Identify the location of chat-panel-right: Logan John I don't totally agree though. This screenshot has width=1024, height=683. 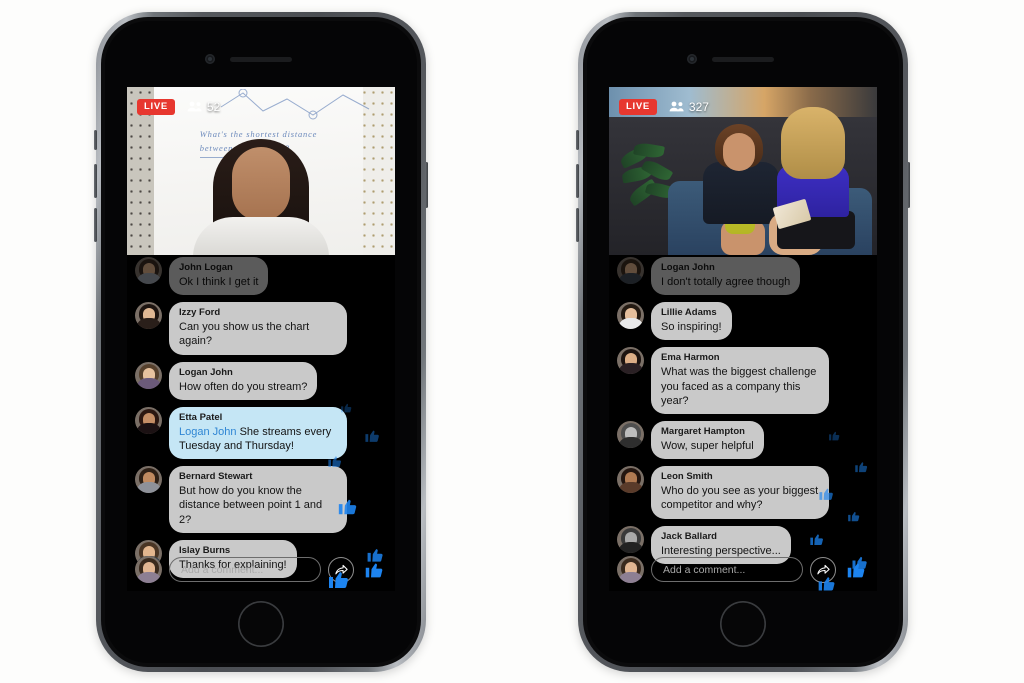
(743, 423).